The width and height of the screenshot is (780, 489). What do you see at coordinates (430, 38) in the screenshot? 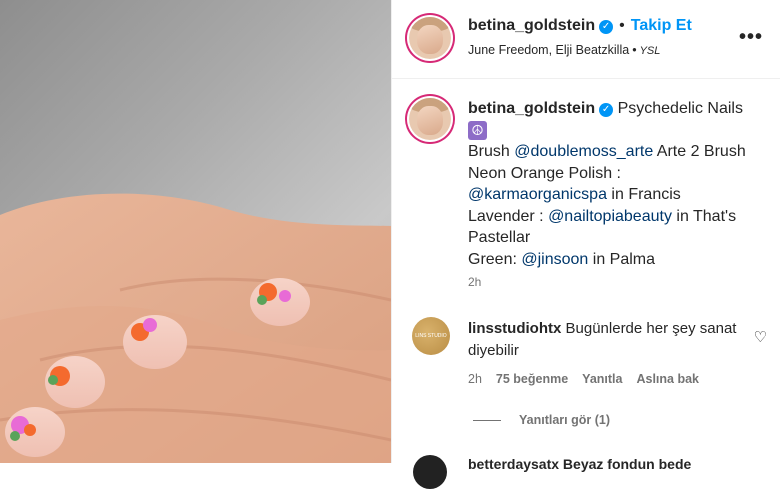
I see `author-avatar` at bounding box center [430, 38].